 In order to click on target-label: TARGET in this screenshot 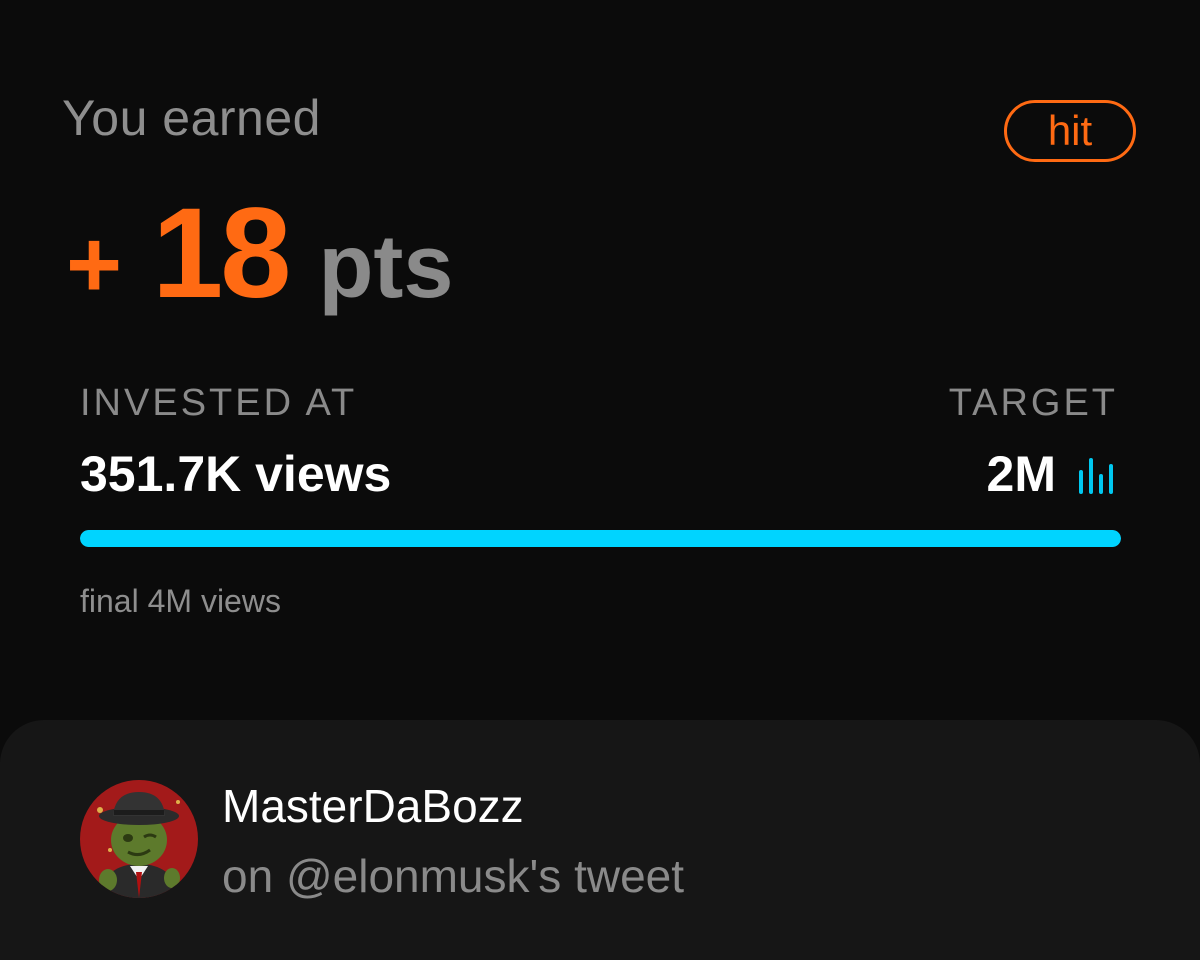, I will do `click(1033, 403)`.